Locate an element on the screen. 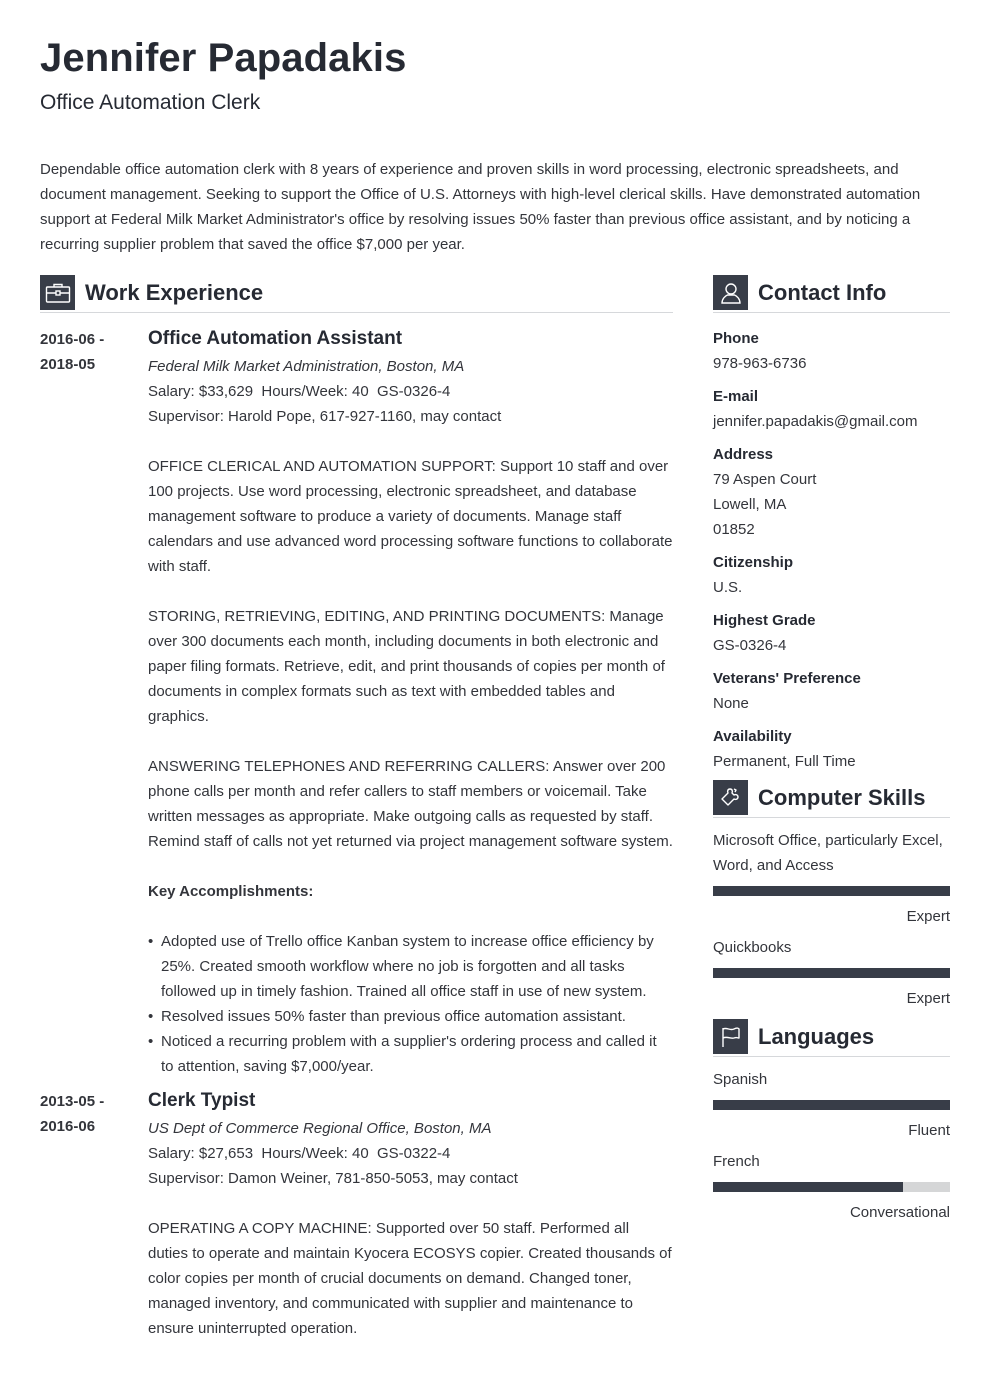 The height and width of the screenshot is (1400, 990). contact-value: None is located at coordinates (731, 703).